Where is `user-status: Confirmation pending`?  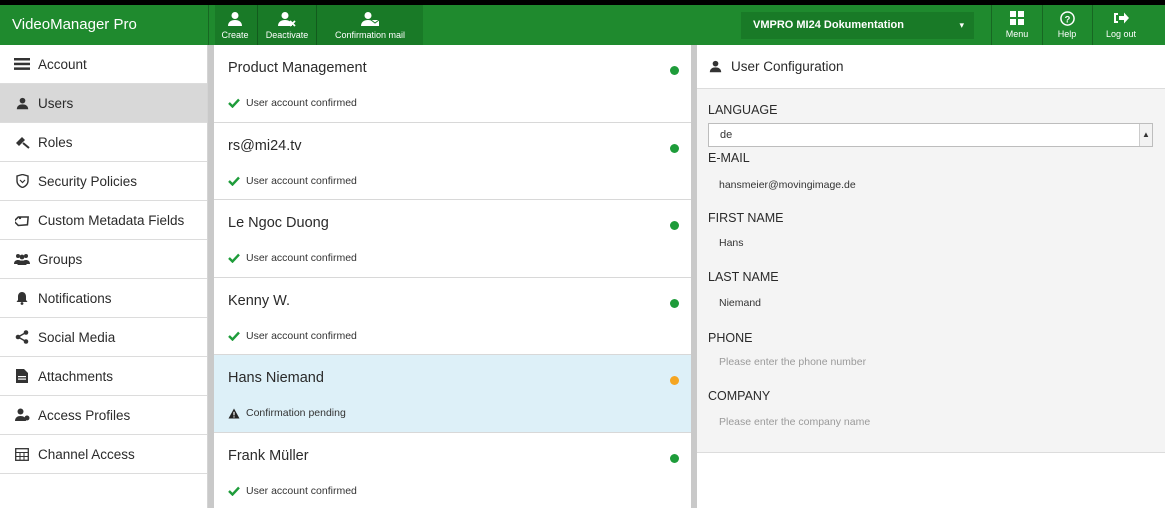 user-status: Confirmation pending is located at coordinates (287, 413).